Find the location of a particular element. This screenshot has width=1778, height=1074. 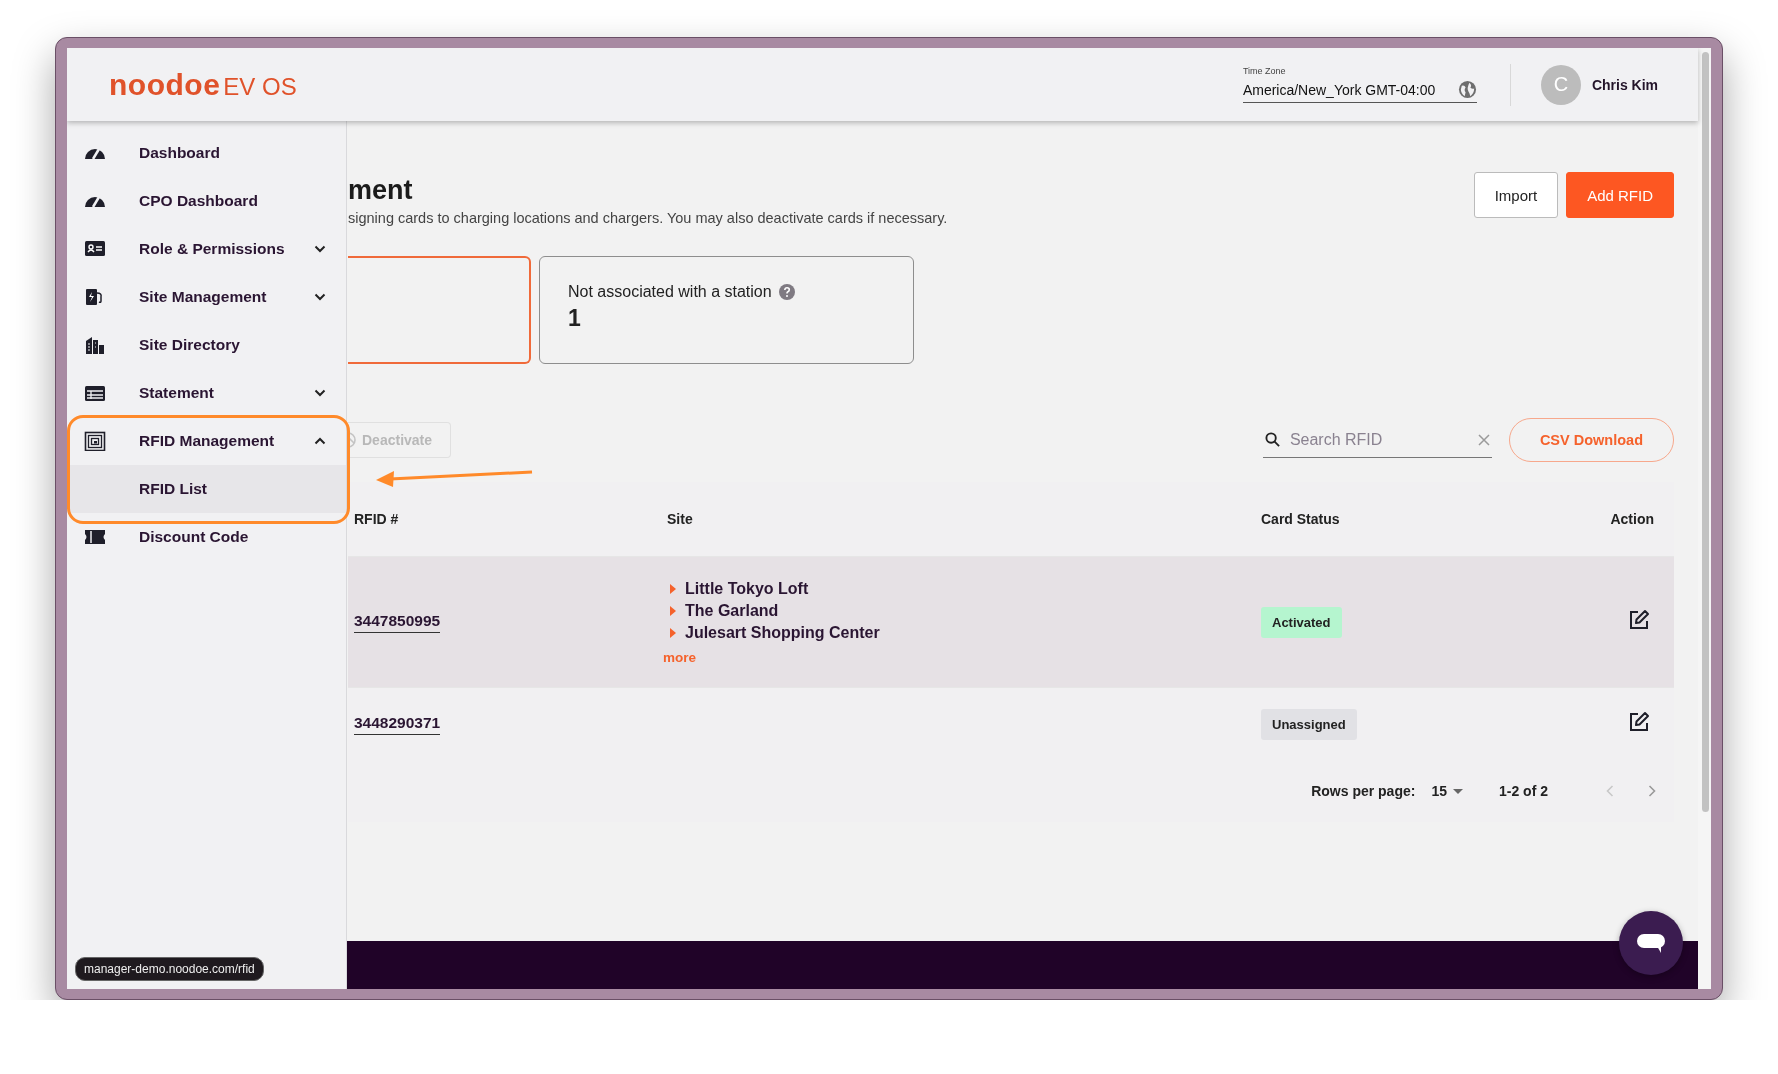

site-name: Little Tokyo Loft is located at coordinates (747, 588).